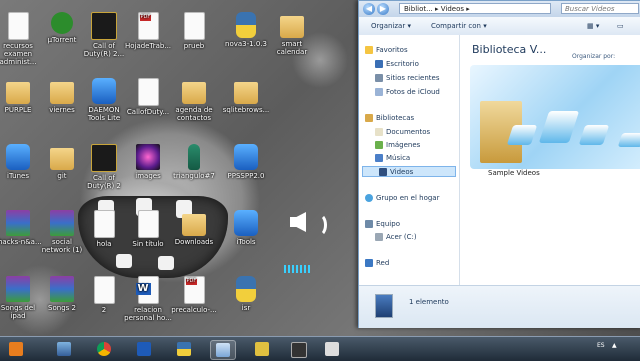  Describe the element at coordinates (18, 312) in the screenshot. I see `desktop-icon-label: Songs del ipad` at that location.